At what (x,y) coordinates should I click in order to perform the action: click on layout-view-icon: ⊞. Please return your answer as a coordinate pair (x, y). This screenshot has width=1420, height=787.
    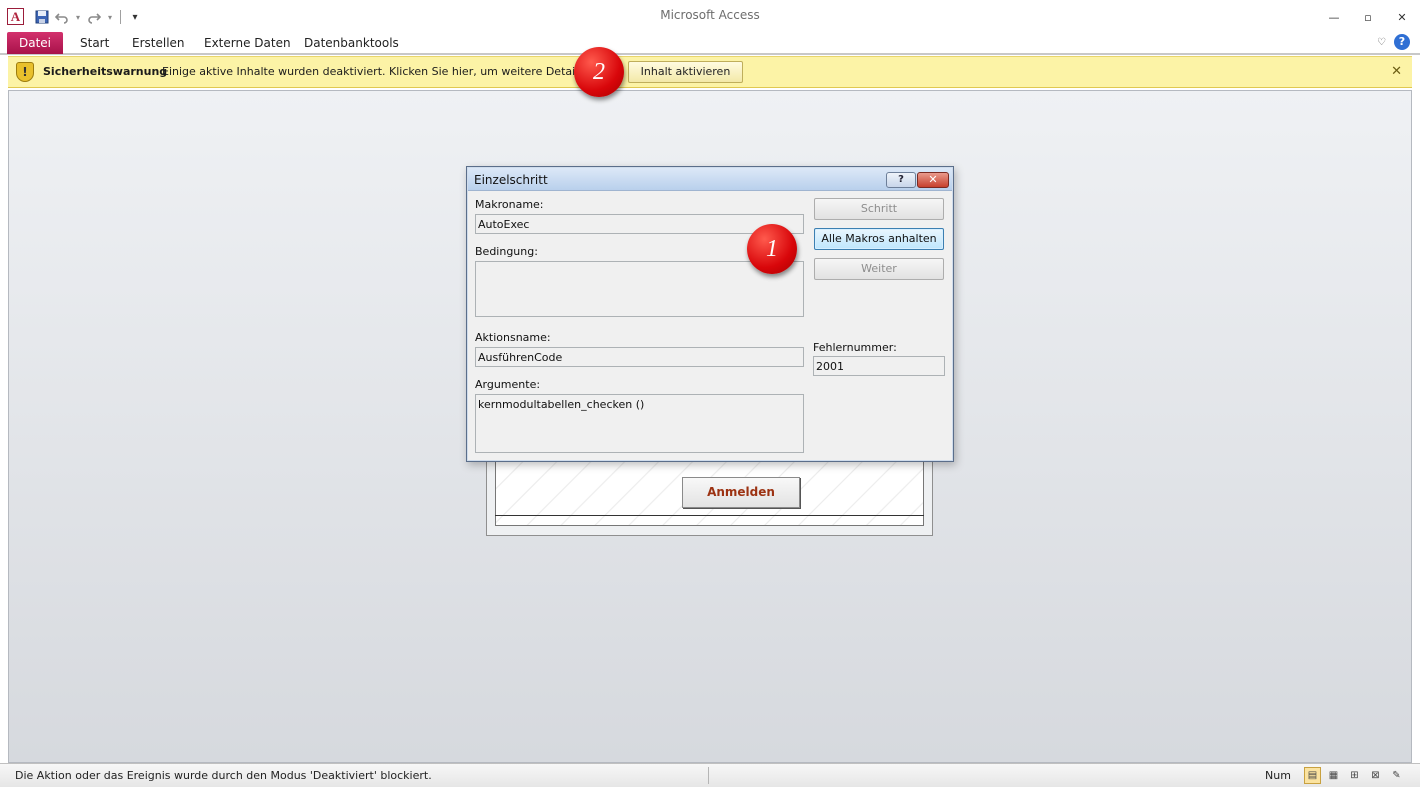
    Looking at the image, I should click on (1354, 775).